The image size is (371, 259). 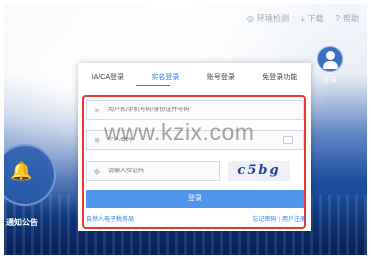 I want to click on nav-download: ⤓ 下载, so click(x=312, y=18).